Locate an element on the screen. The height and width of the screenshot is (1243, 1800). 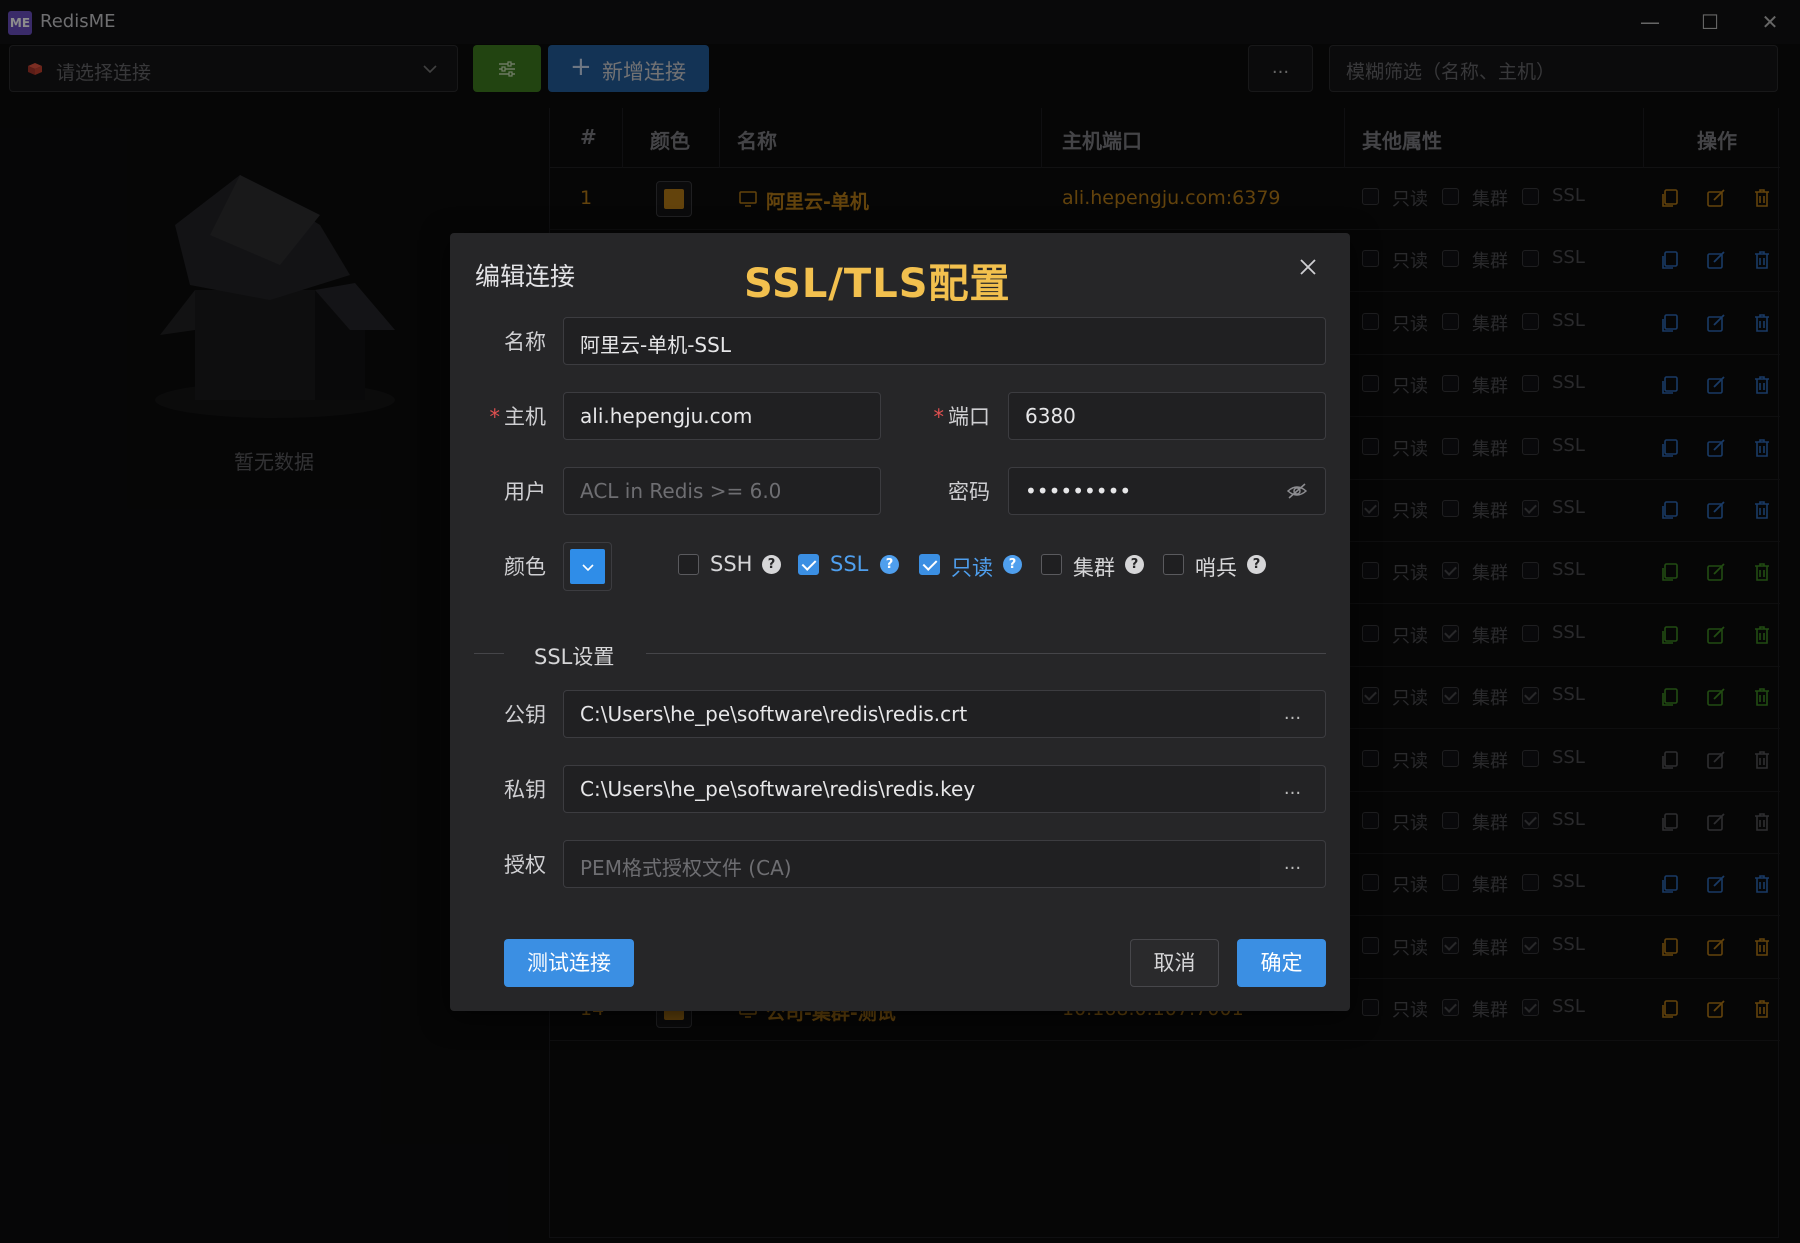
close-icon is located at coordinates (1308, 267).